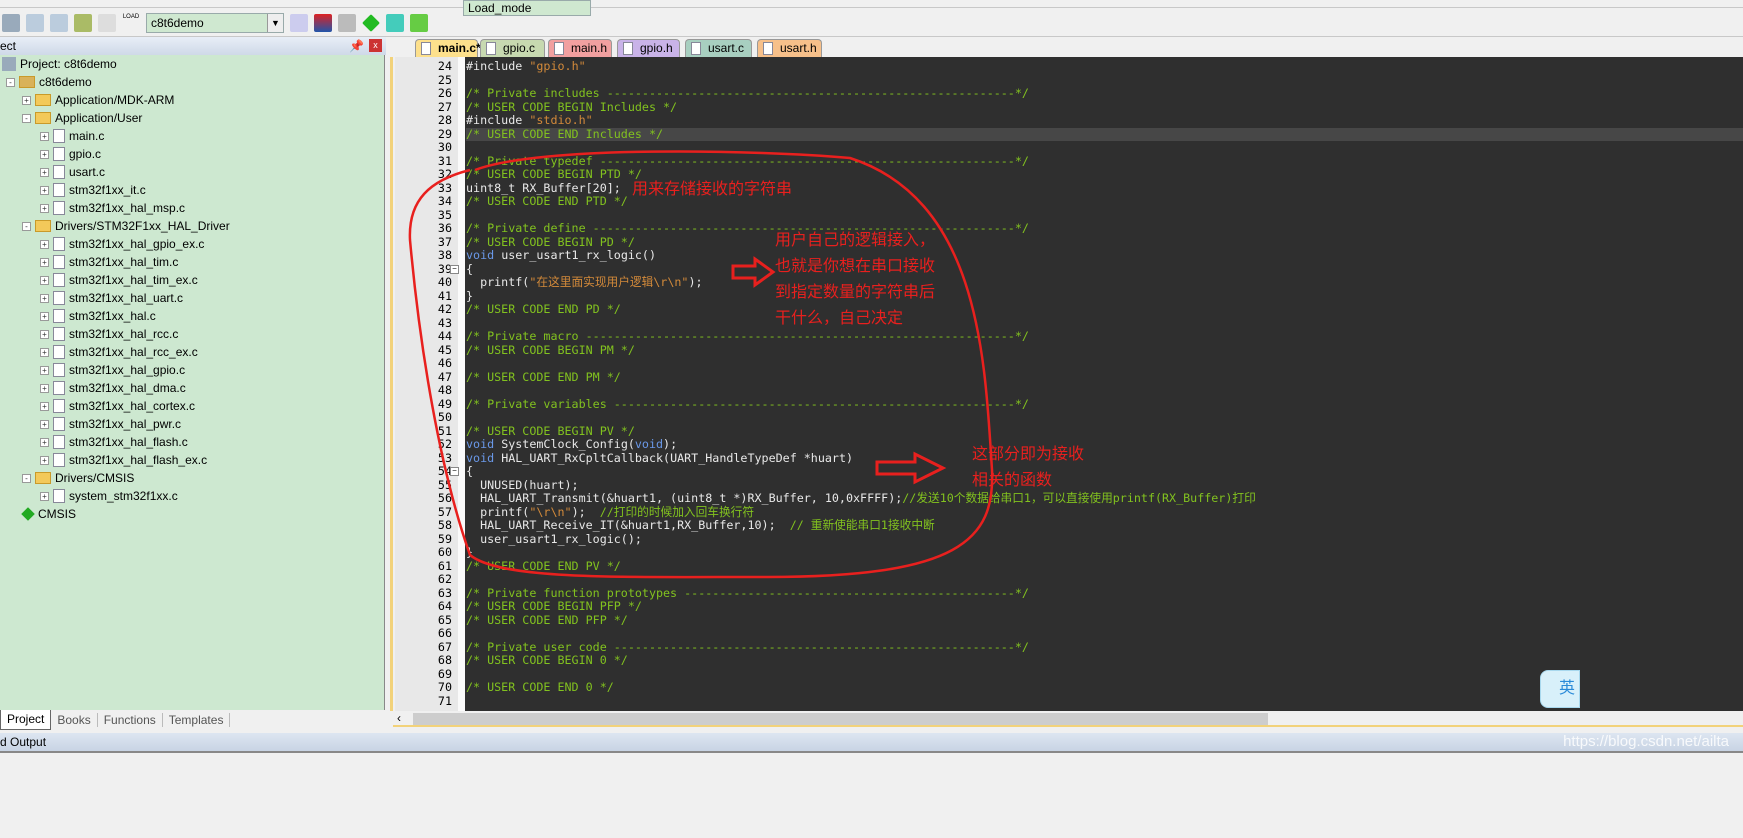  I want to click on annotation-callback: 这部分即为接收 相关的函数, so click(1028, 466).